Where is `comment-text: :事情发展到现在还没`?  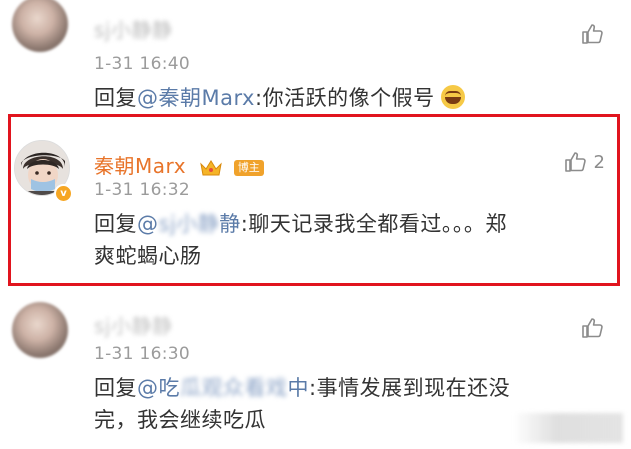
comment-text: :事情发展到现在还没 is located at coordinates (410, 388).